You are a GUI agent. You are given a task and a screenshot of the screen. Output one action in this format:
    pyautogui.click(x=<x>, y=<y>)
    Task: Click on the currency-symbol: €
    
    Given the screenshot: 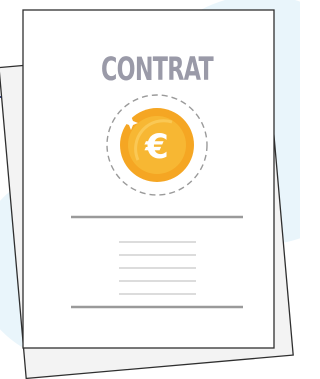 What is the action you would take?
    pyautogui.click(x=156, y=147)
    